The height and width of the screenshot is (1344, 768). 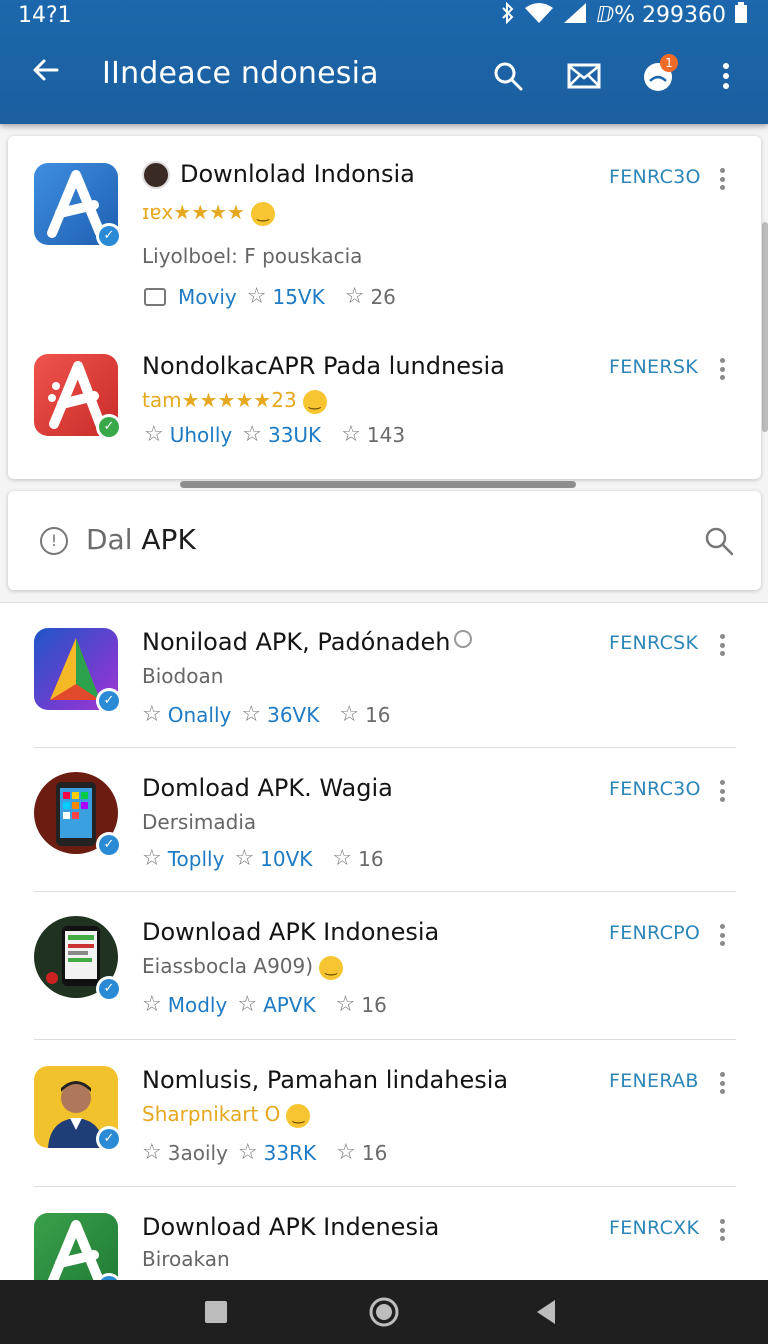 What do you see at coordinates (193, 212) in the screenshot?
I see `rating-text: ɪɐx★★★★` at bounding box center [193, 212].